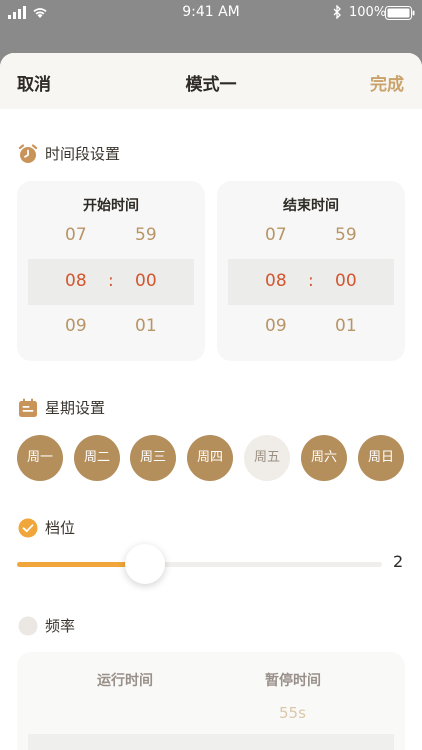  Describe the element at coordinates (368, 12) in the screenshot. I see `battery-percent: 100%` at that location.